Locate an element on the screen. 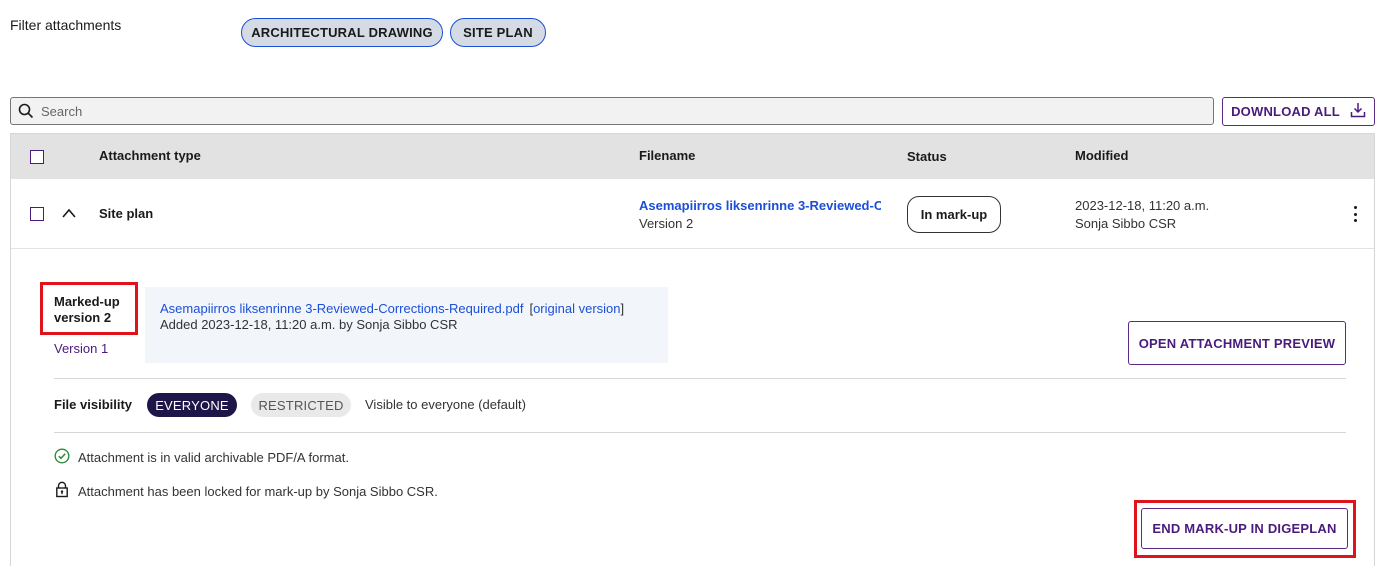 Image resolution: width=1387 pixels, height=566 pixels. version-text: Version 2 is located at coordinates (666, 223).